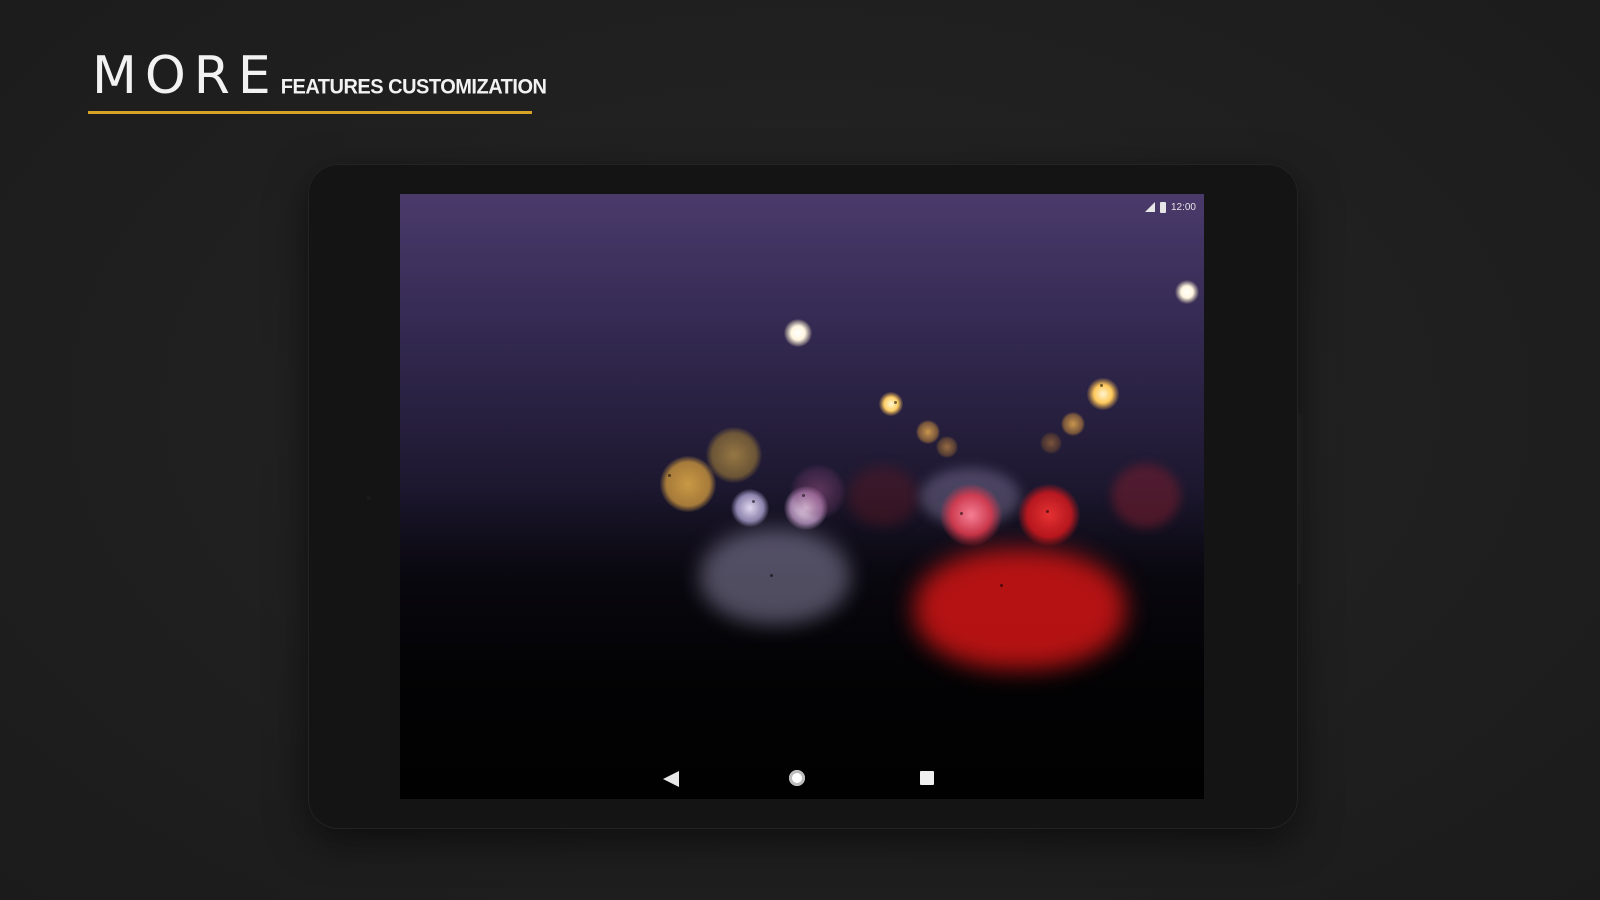 The height and width of the screenshot is (900, 1600). I want to click on recents-icon, so click(927, 778).